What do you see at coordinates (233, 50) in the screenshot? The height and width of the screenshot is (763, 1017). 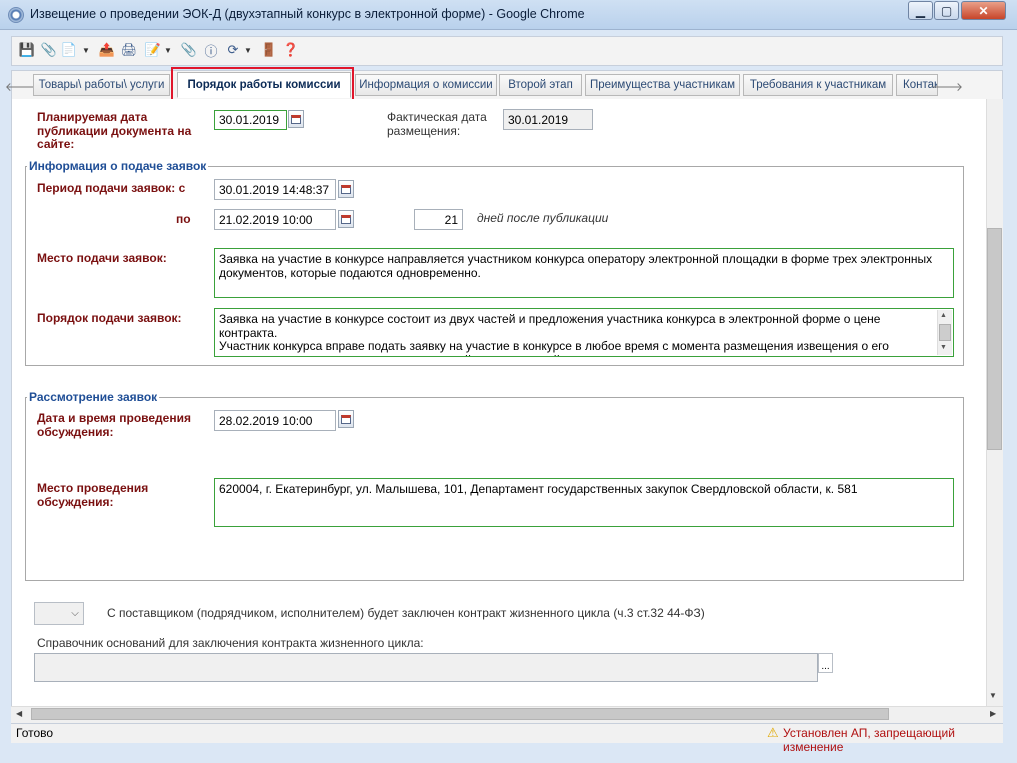 I see `refresh-icon: ⟳` at bounding box center [233, 50].